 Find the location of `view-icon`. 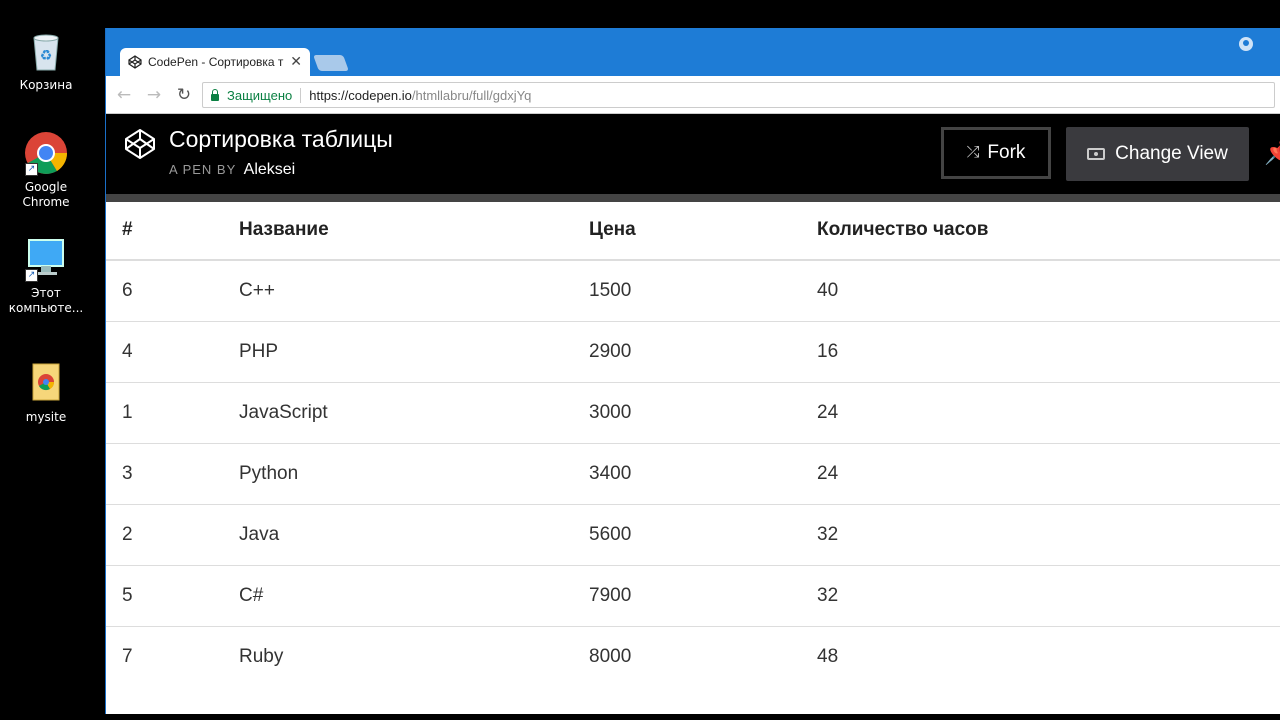

view-icon is located at coordinates (1096, 154).